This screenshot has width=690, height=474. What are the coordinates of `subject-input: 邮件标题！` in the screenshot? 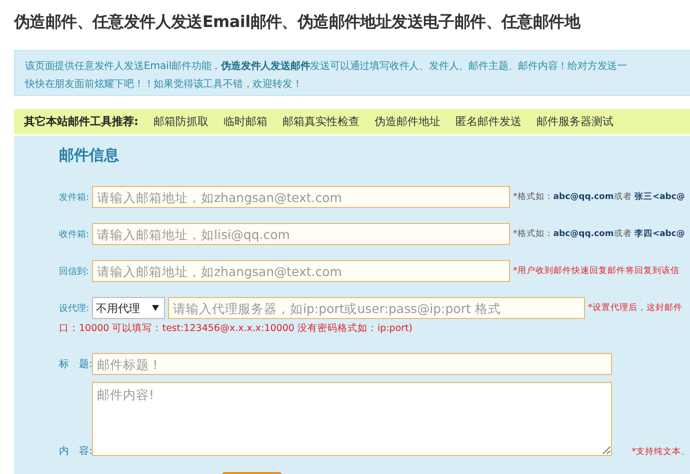 It's located at (352, 364).